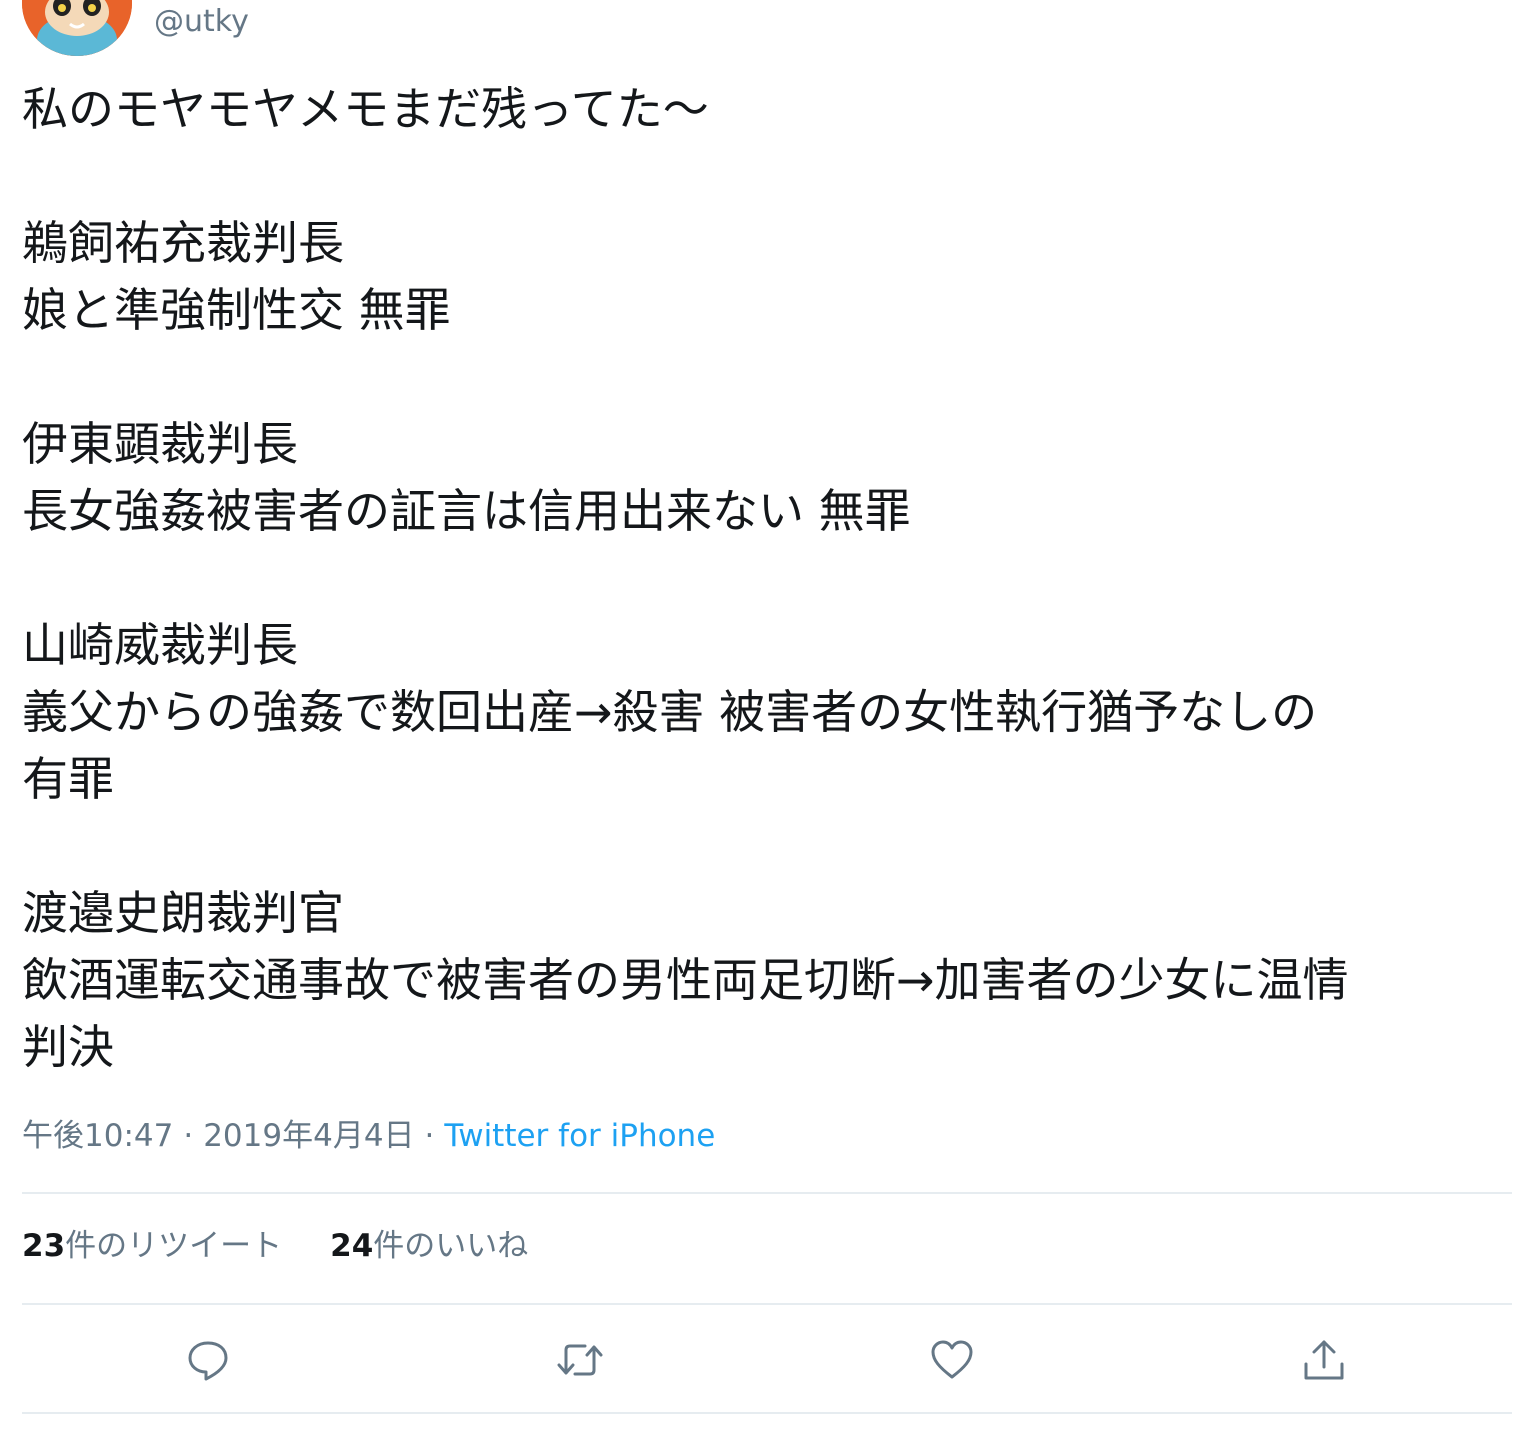  What do you see at coordinates (352, 1246) in the screenshot?
I see `likes-count: 24` at bounding box center [352, 1246].